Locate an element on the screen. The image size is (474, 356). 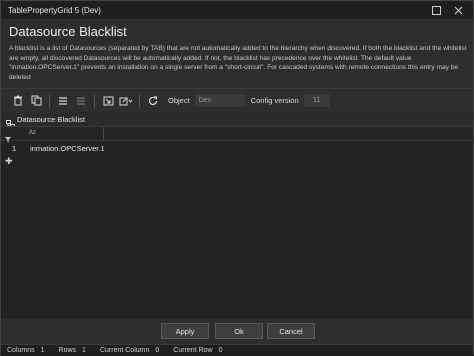
window-title: TablePropertyGrid 5 (Dev) is located at coordinates (54, 10).